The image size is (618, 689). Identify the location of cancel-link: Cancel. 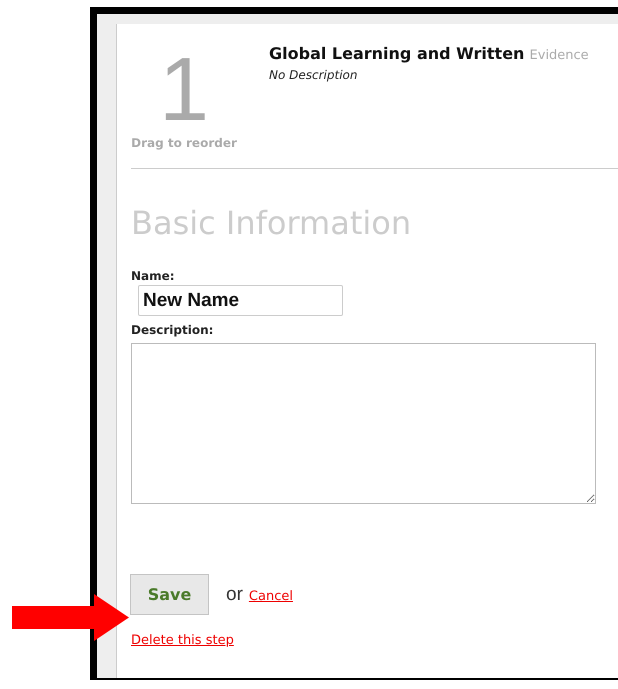
(270, 596).